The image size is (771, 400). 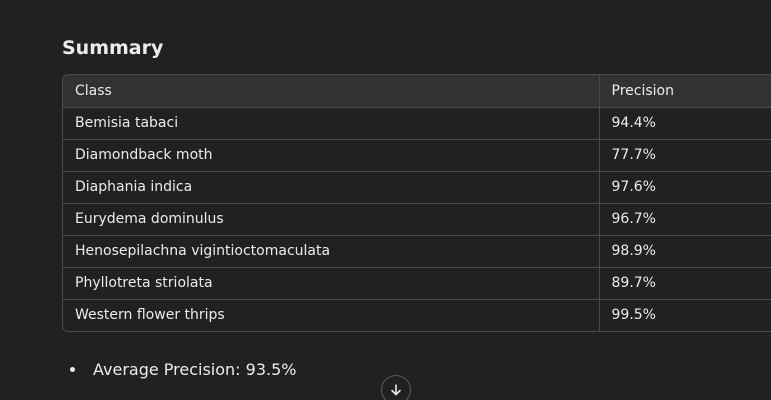 What do you see at coordinates (331, 283) in the screenshot?
I see `class-cell: Phyllotreta striolata` at bounding box center [331, 283].